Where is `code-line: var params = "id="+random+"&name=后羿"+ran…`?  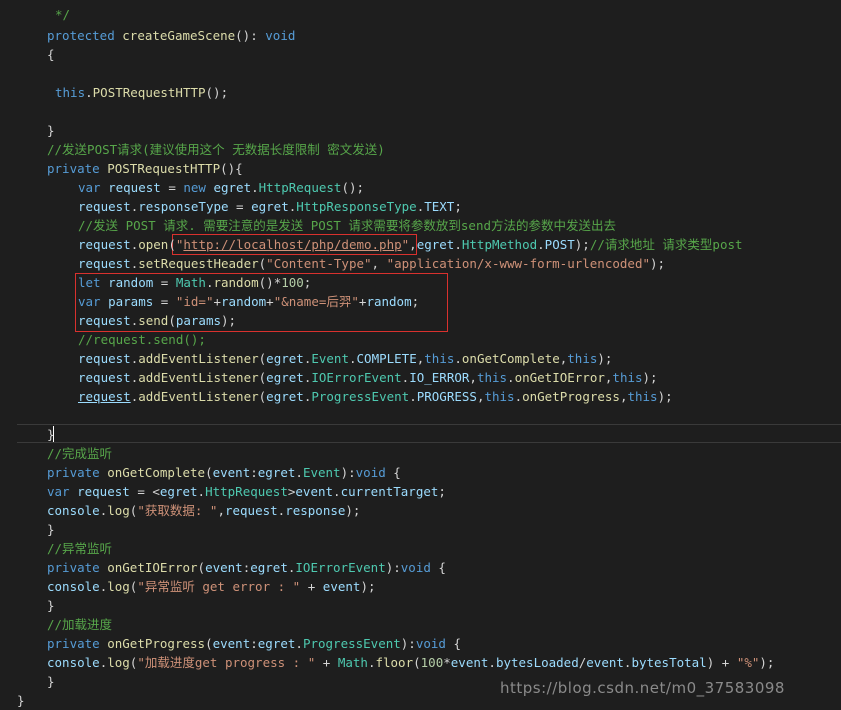
code-line: var params = "id="+random+"&name=后羿"+ran… is located at coordinates (248, 301).